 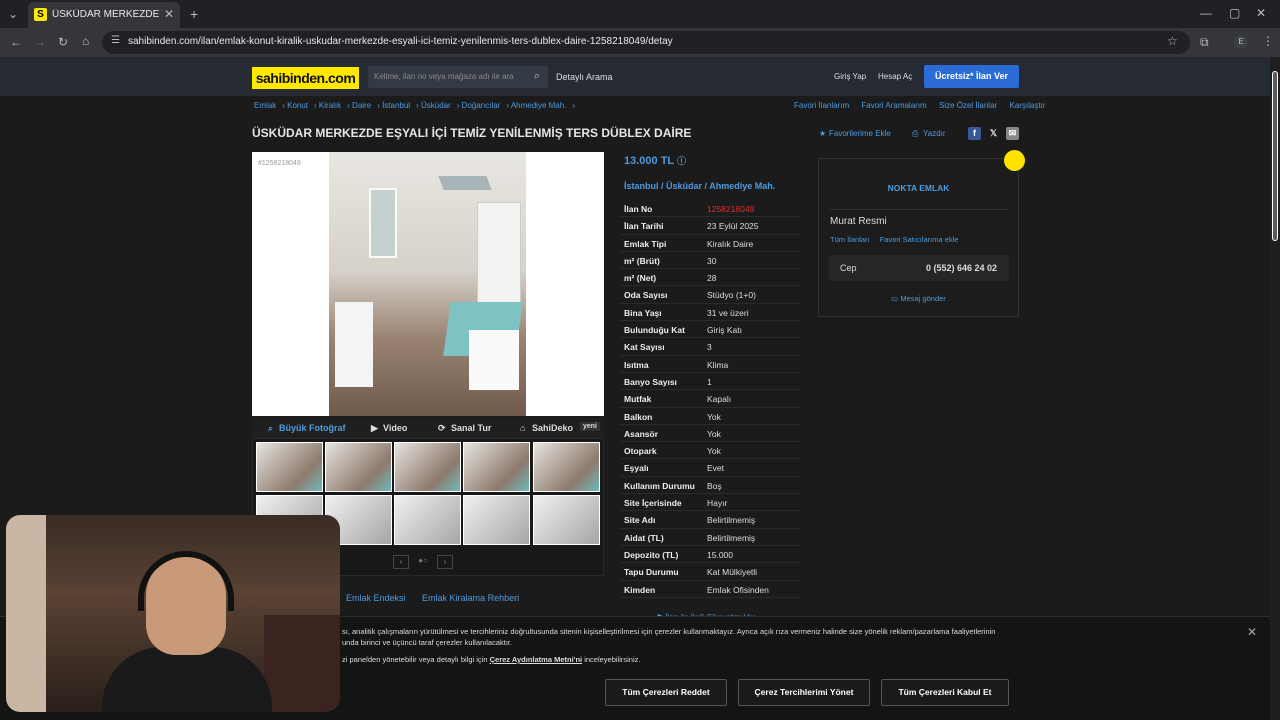 What do you see at coordinates (1206, 13) in the screenshot?
I see `minimize-icon: —` at bounding box center [1206, 13].